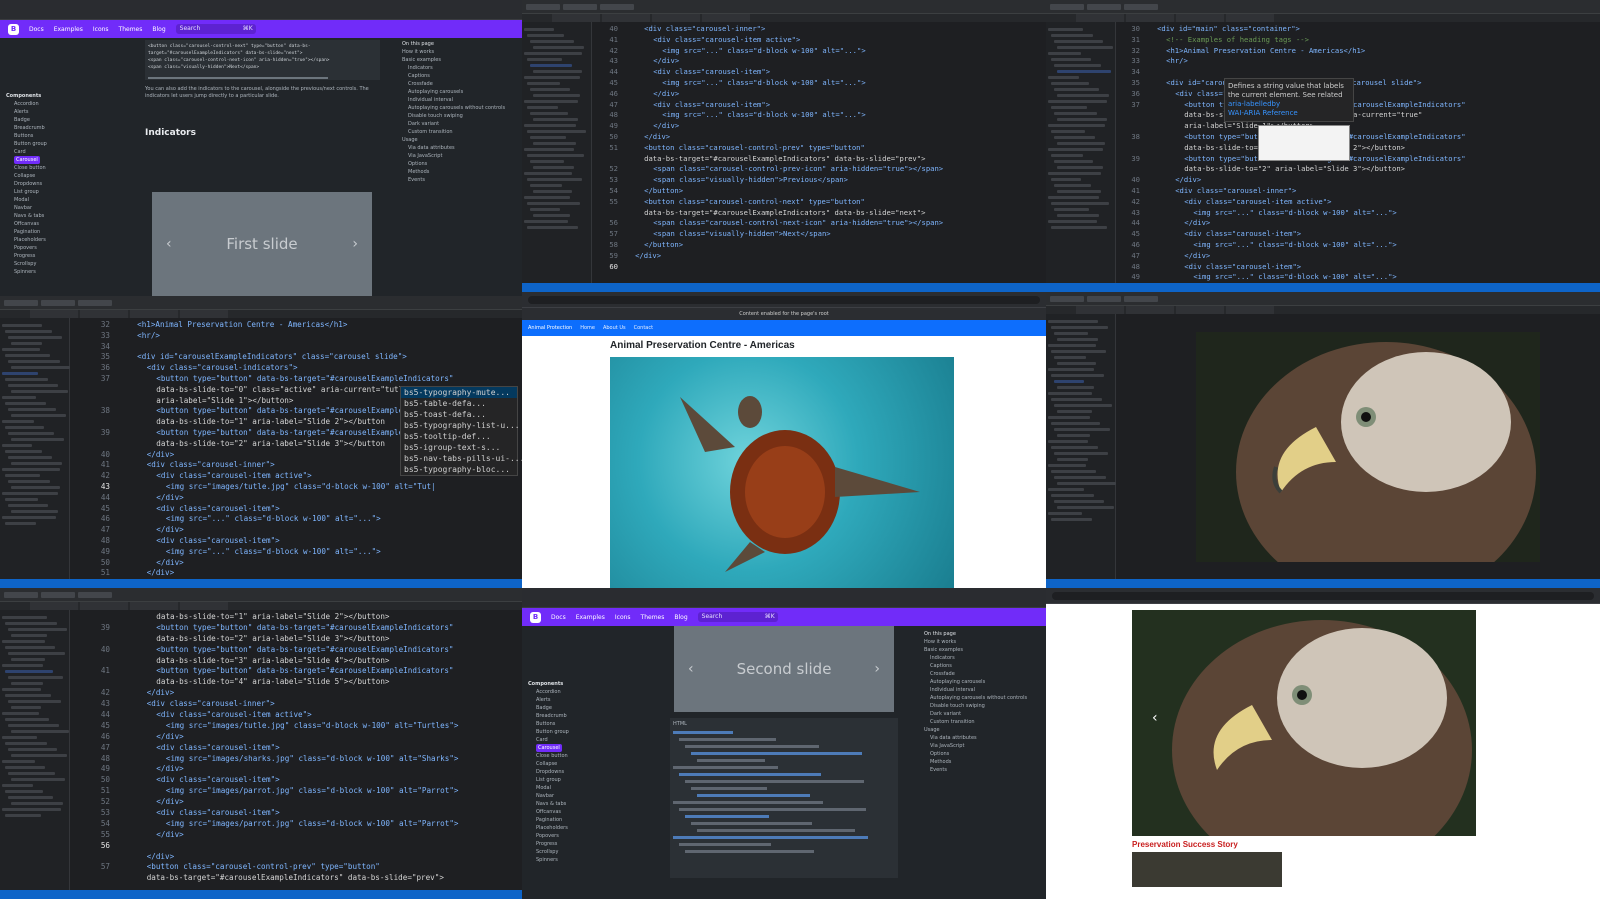 This screenshot has height=899, width=1600. Describe the element at coordinates (979, 762) in the screenshot. I see `toc-link: Methods` at that location.